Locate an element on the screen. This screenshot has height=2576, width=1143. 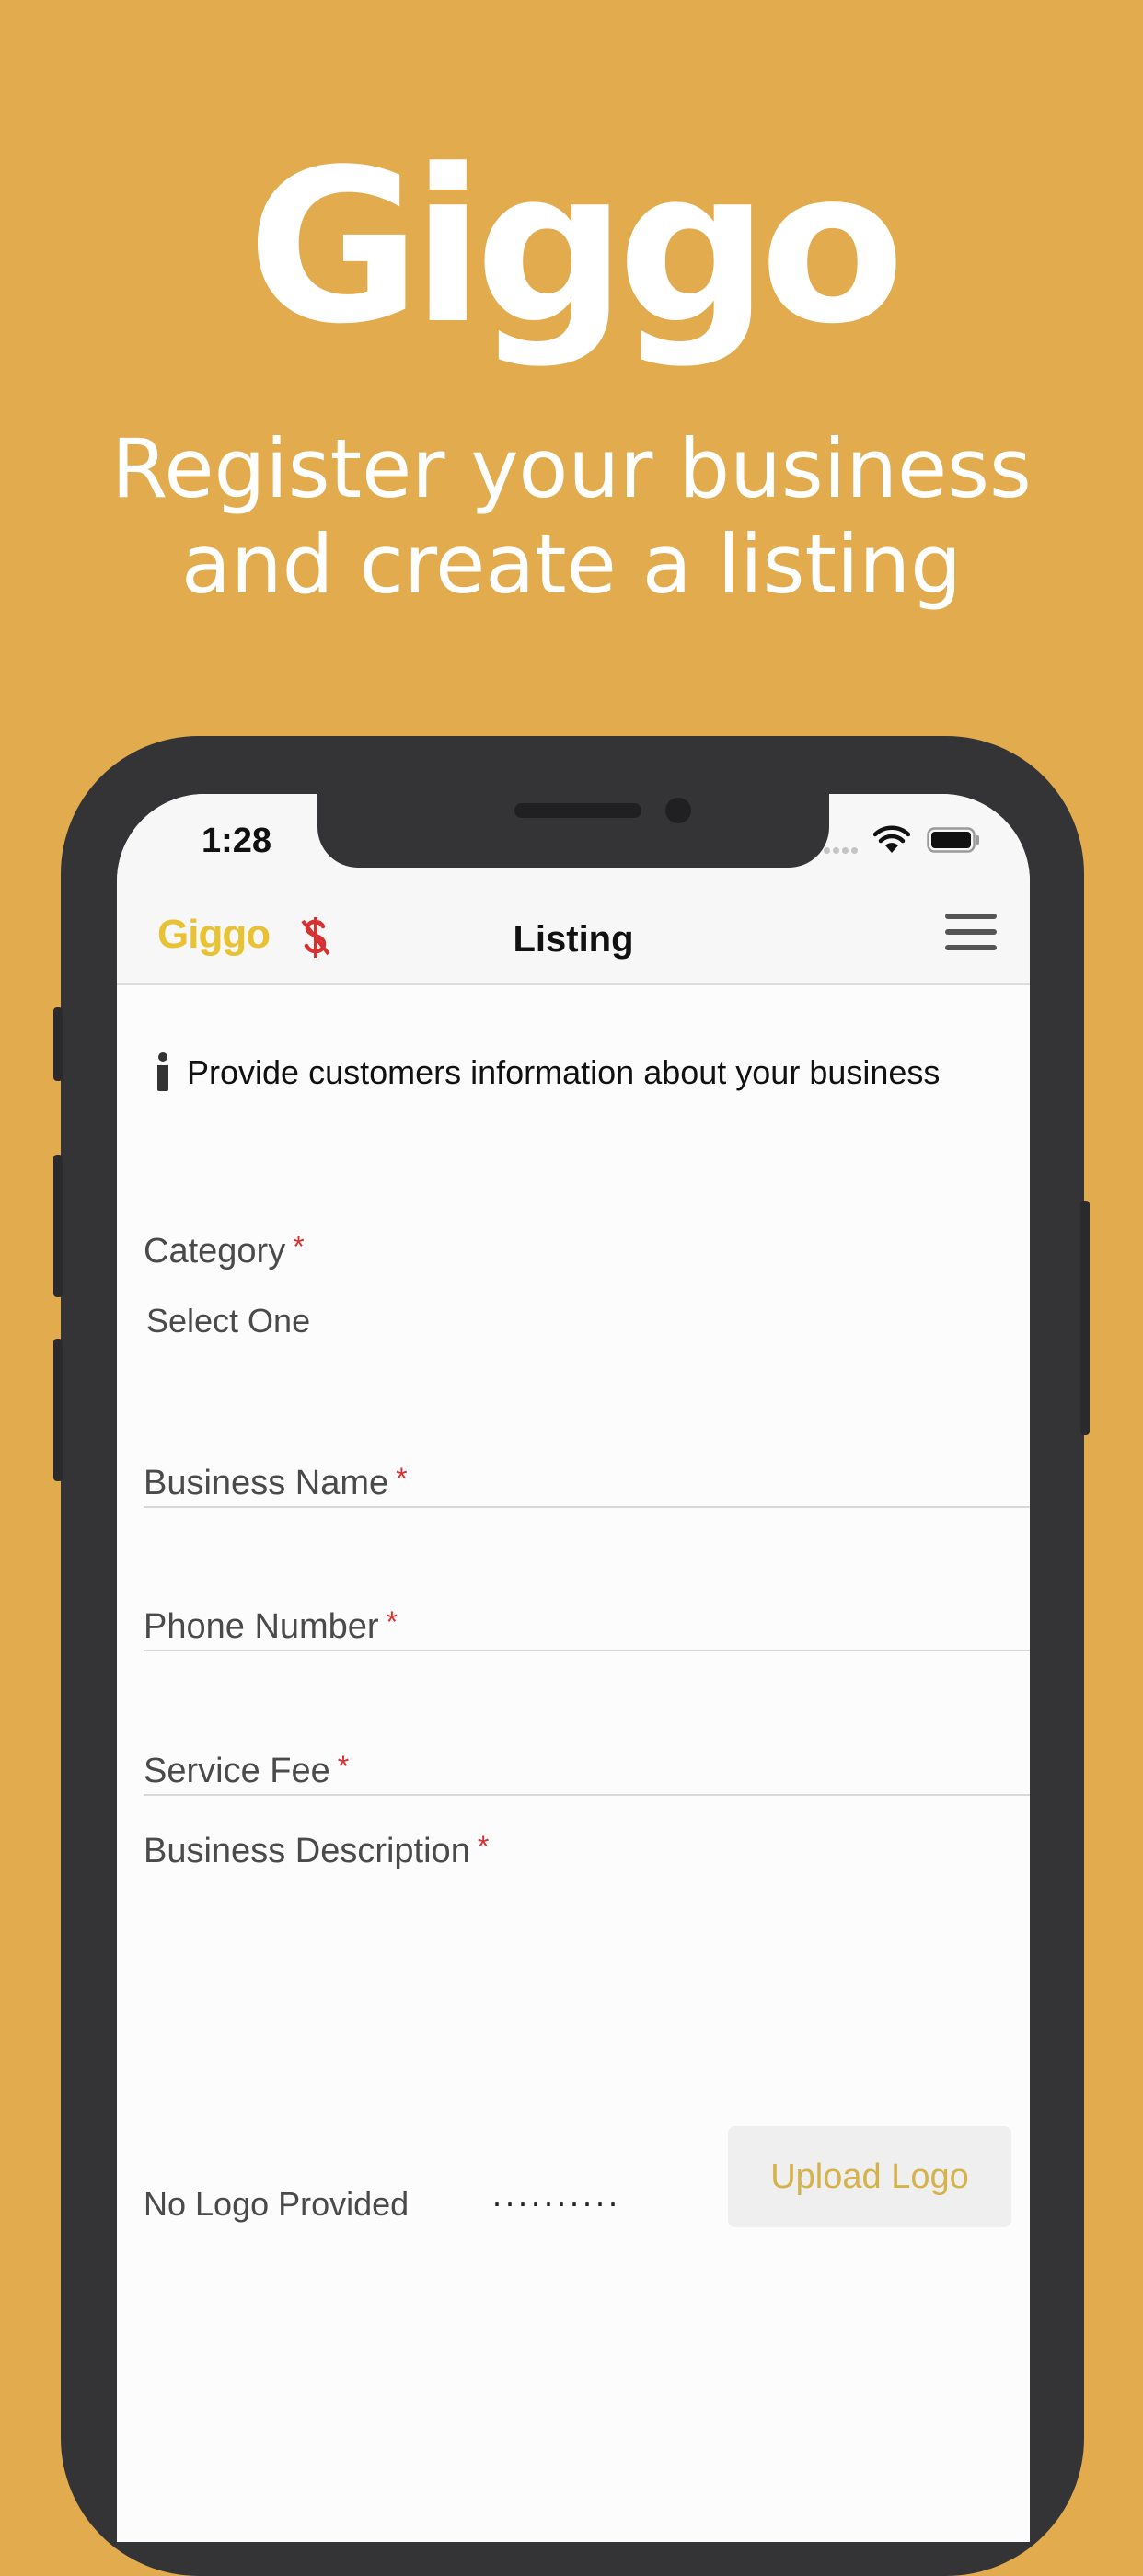
notch is located at coordinates (573, 831).